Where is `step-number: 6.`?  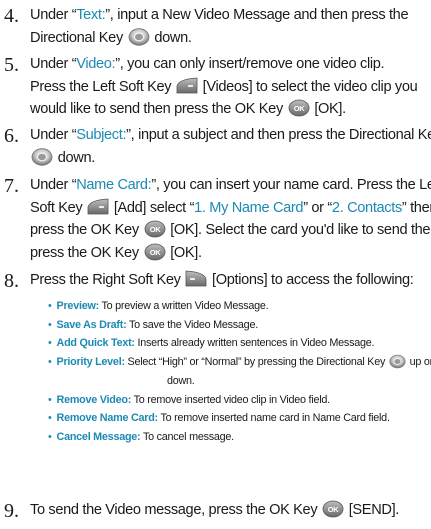
step-number: 6. is located at coordinates (11, 136).